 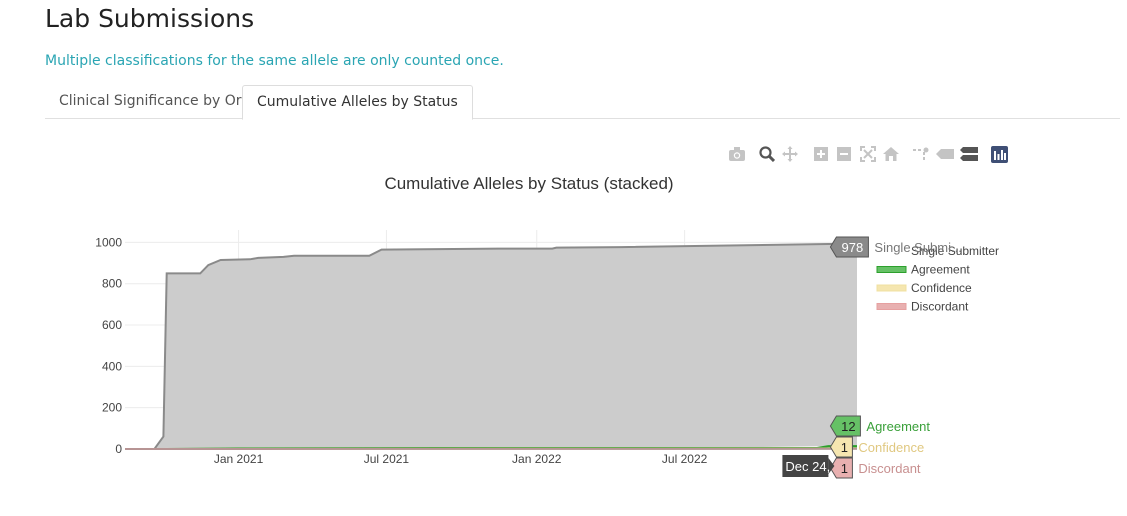 I want to click on y-tick-label: 0, so click(x=118, y=449).